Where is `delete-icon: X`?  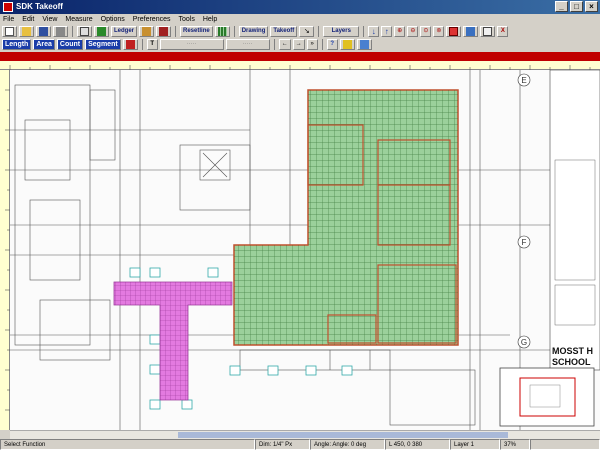
delete-icon: X is located at coordinates (502, 31).